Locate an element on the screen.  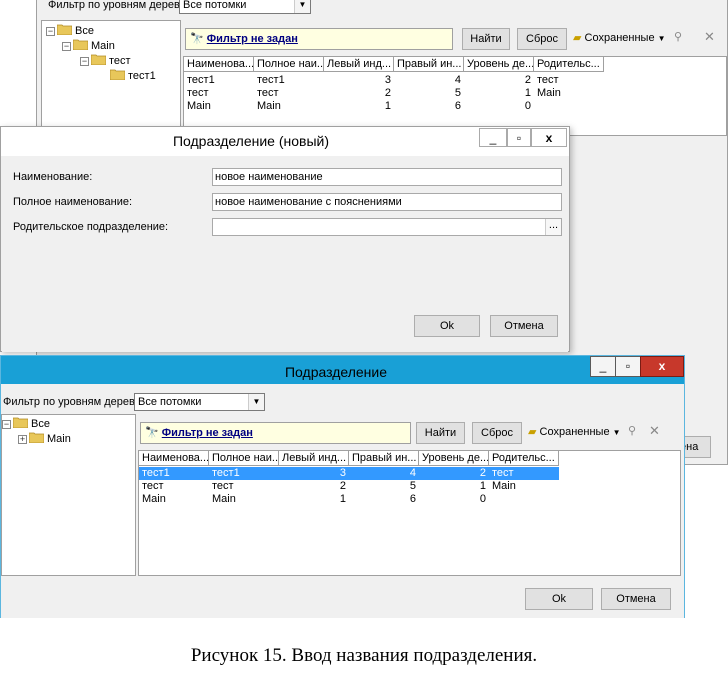
cell-name: Main is located at coordinates (199, 106).